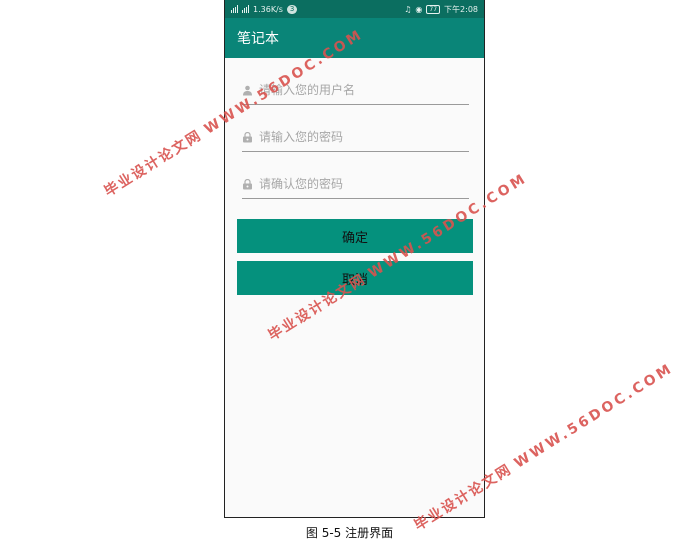  What do you see at coordinates (153, 164) in the screenshot?
I see `watermark-cn: 毕业设计论文网` at bounding box center [153, 164].